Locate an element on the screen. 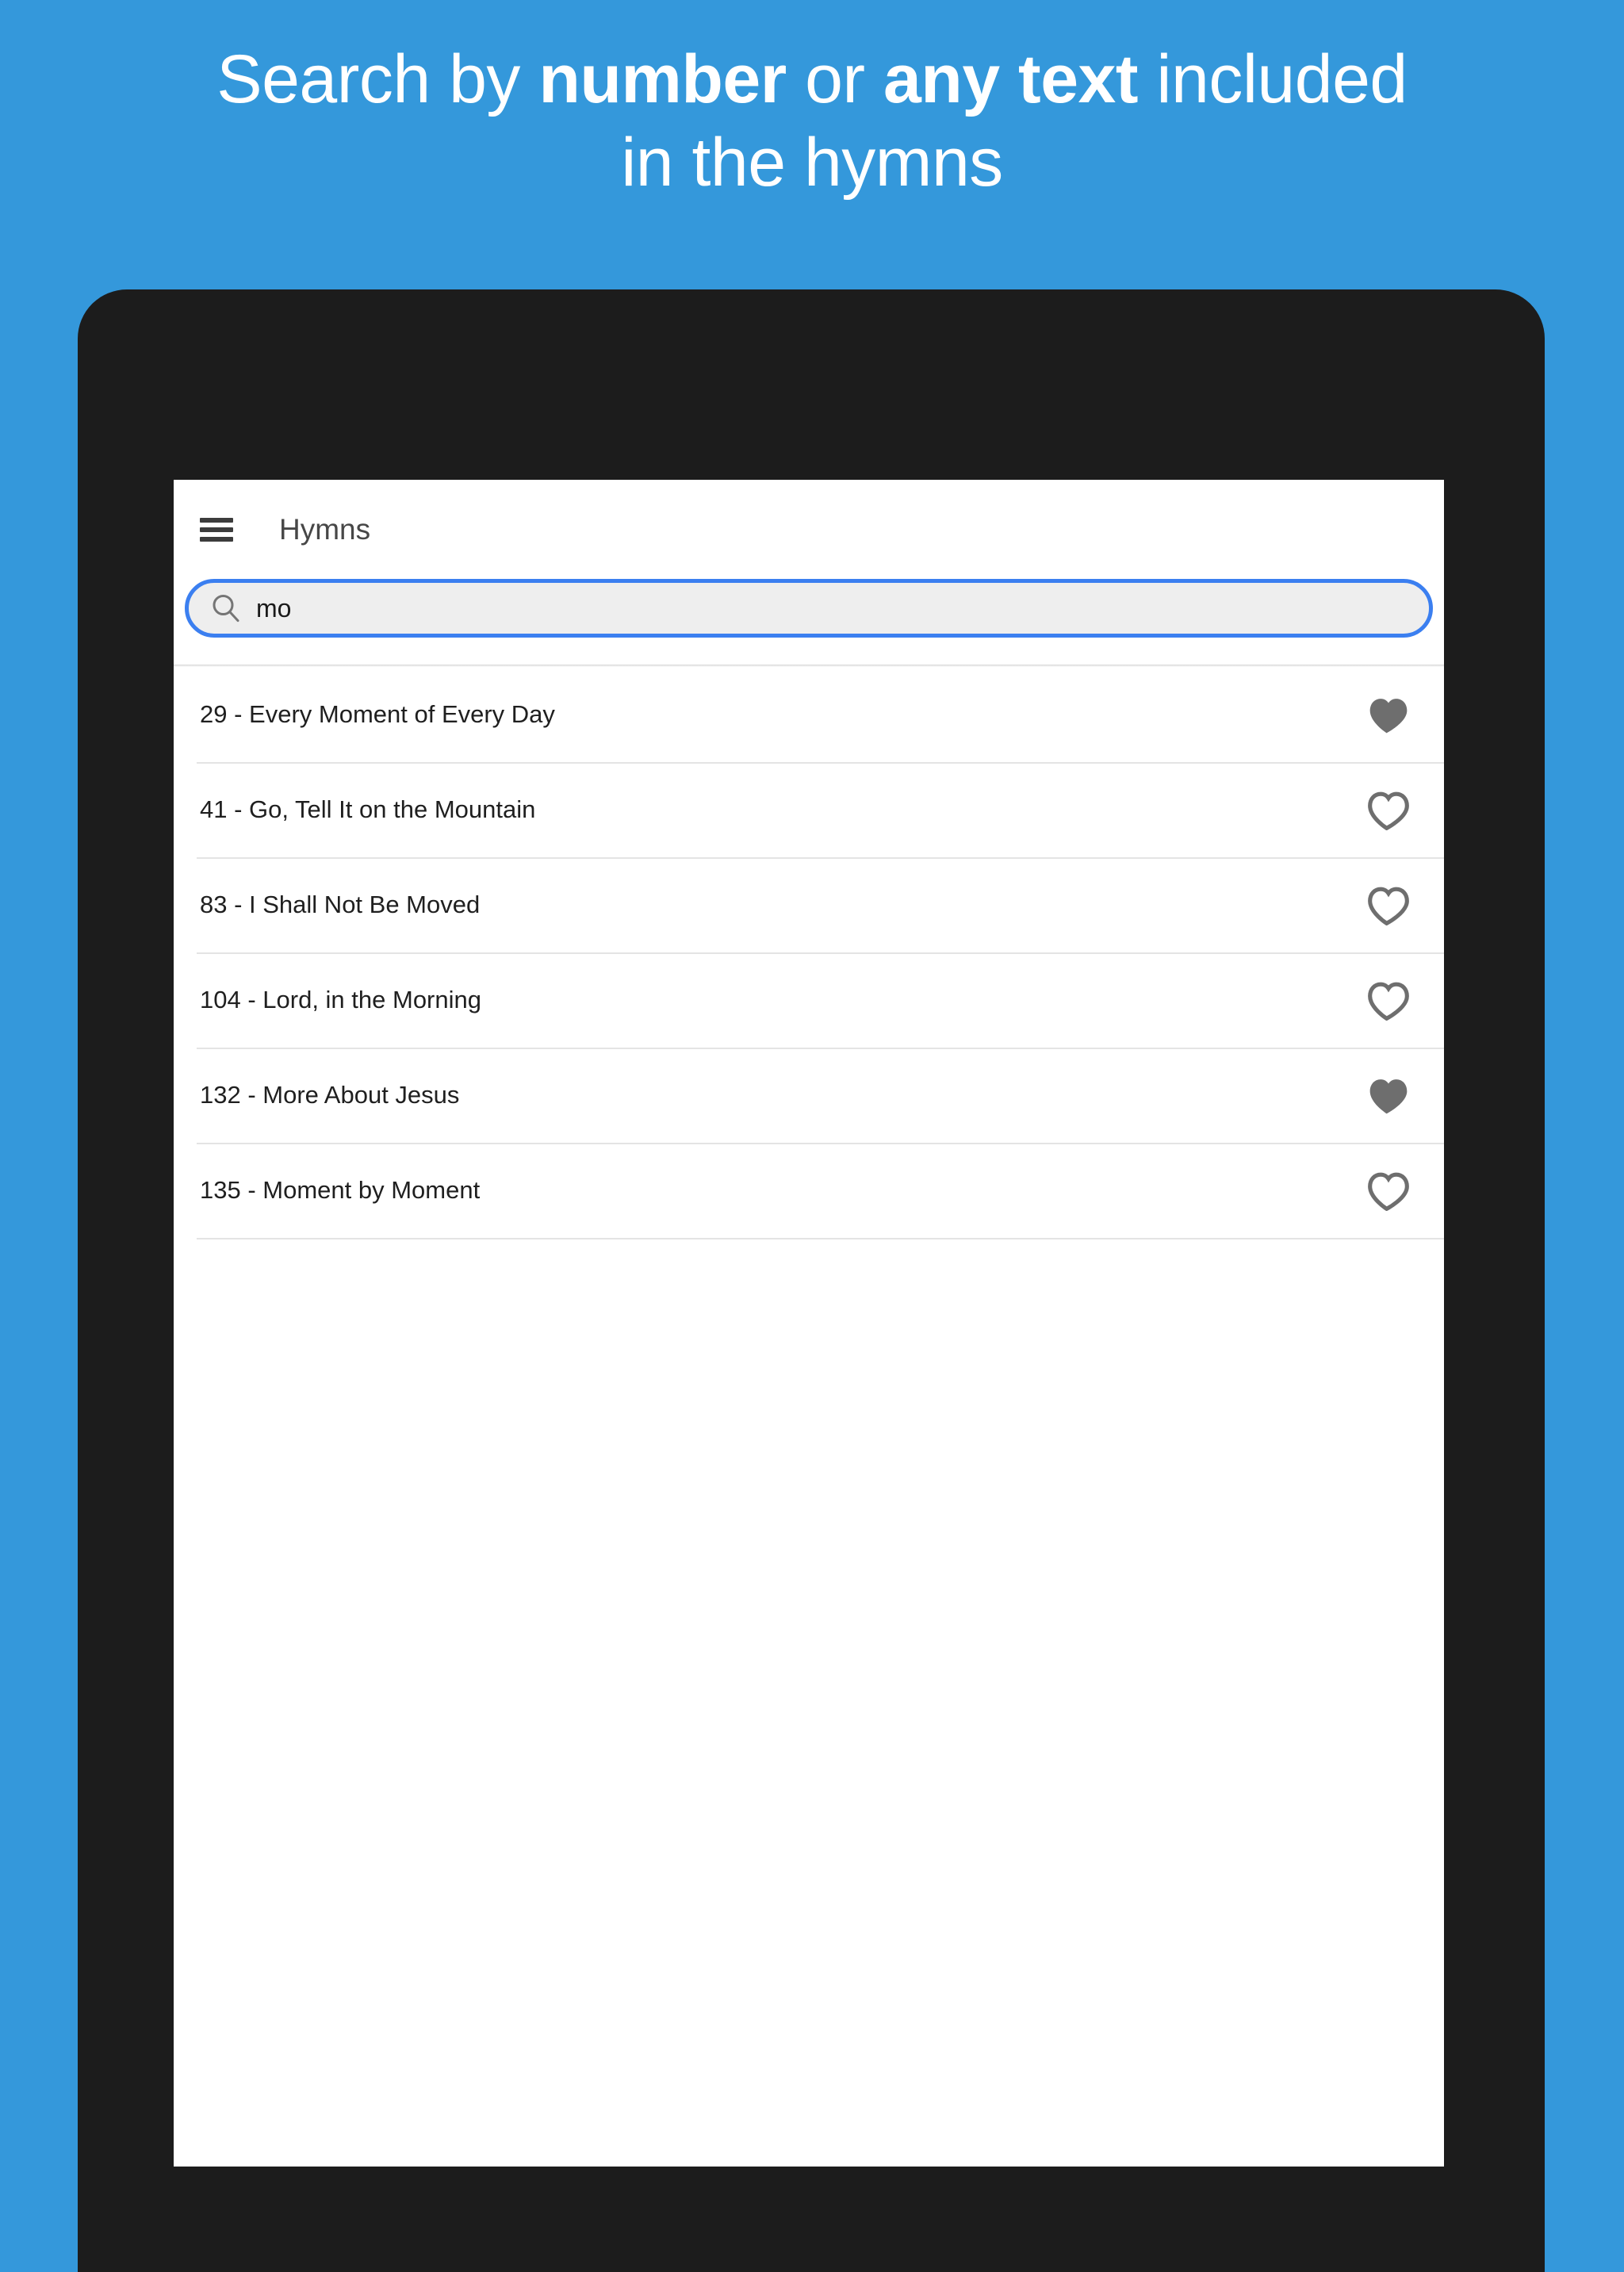  table-row: 29 - Every Moment of Every Day is located at coordinates (809, 714).